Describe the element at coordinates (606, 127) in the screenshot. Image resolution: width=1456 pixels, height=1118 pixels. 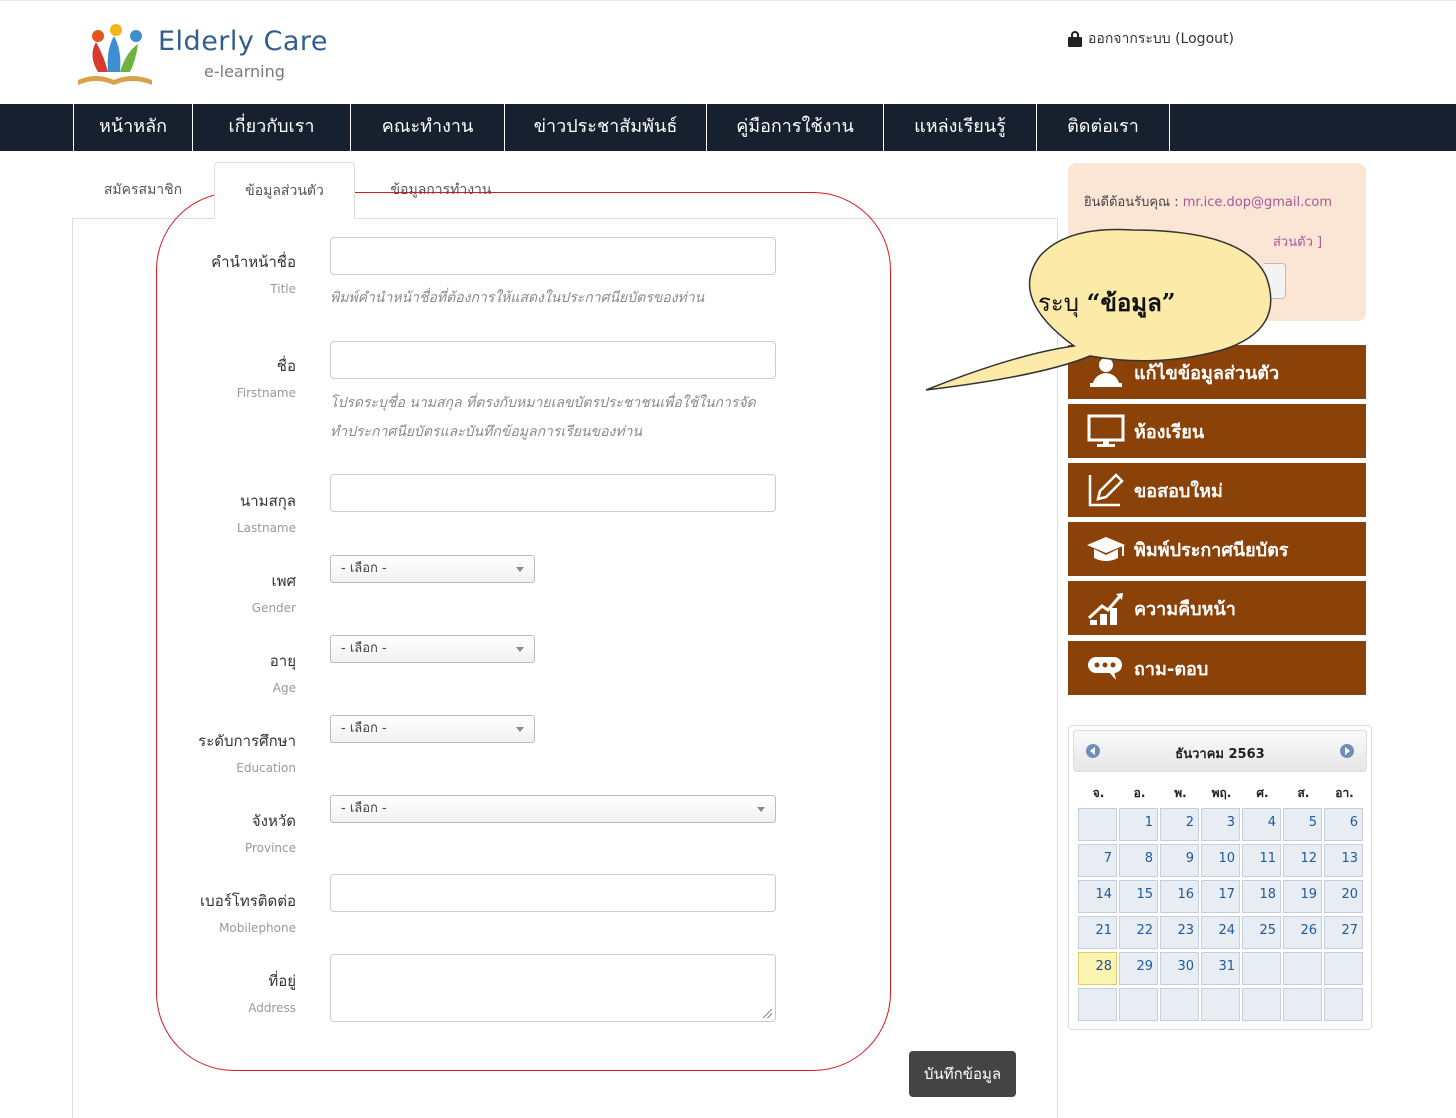
I see `nav-item-news: ข่าวประชาสัมพันธ์` at that location.